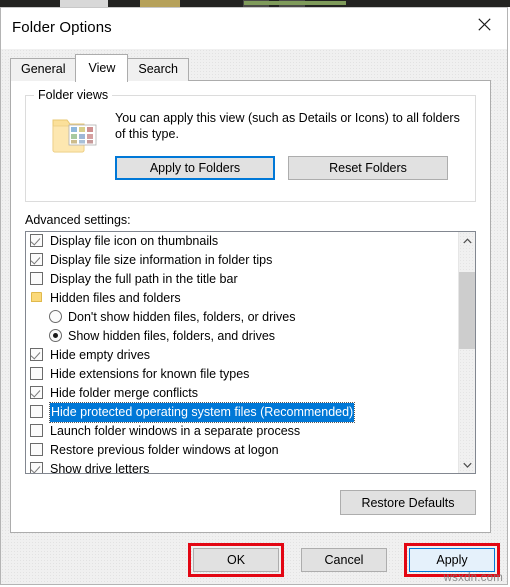 The width and height of the screenshot is (510, 587). What do you see at coordinates (295, 3) in the screenshot?
I see `desktop-green-strip` at bounding box center [295, 3].